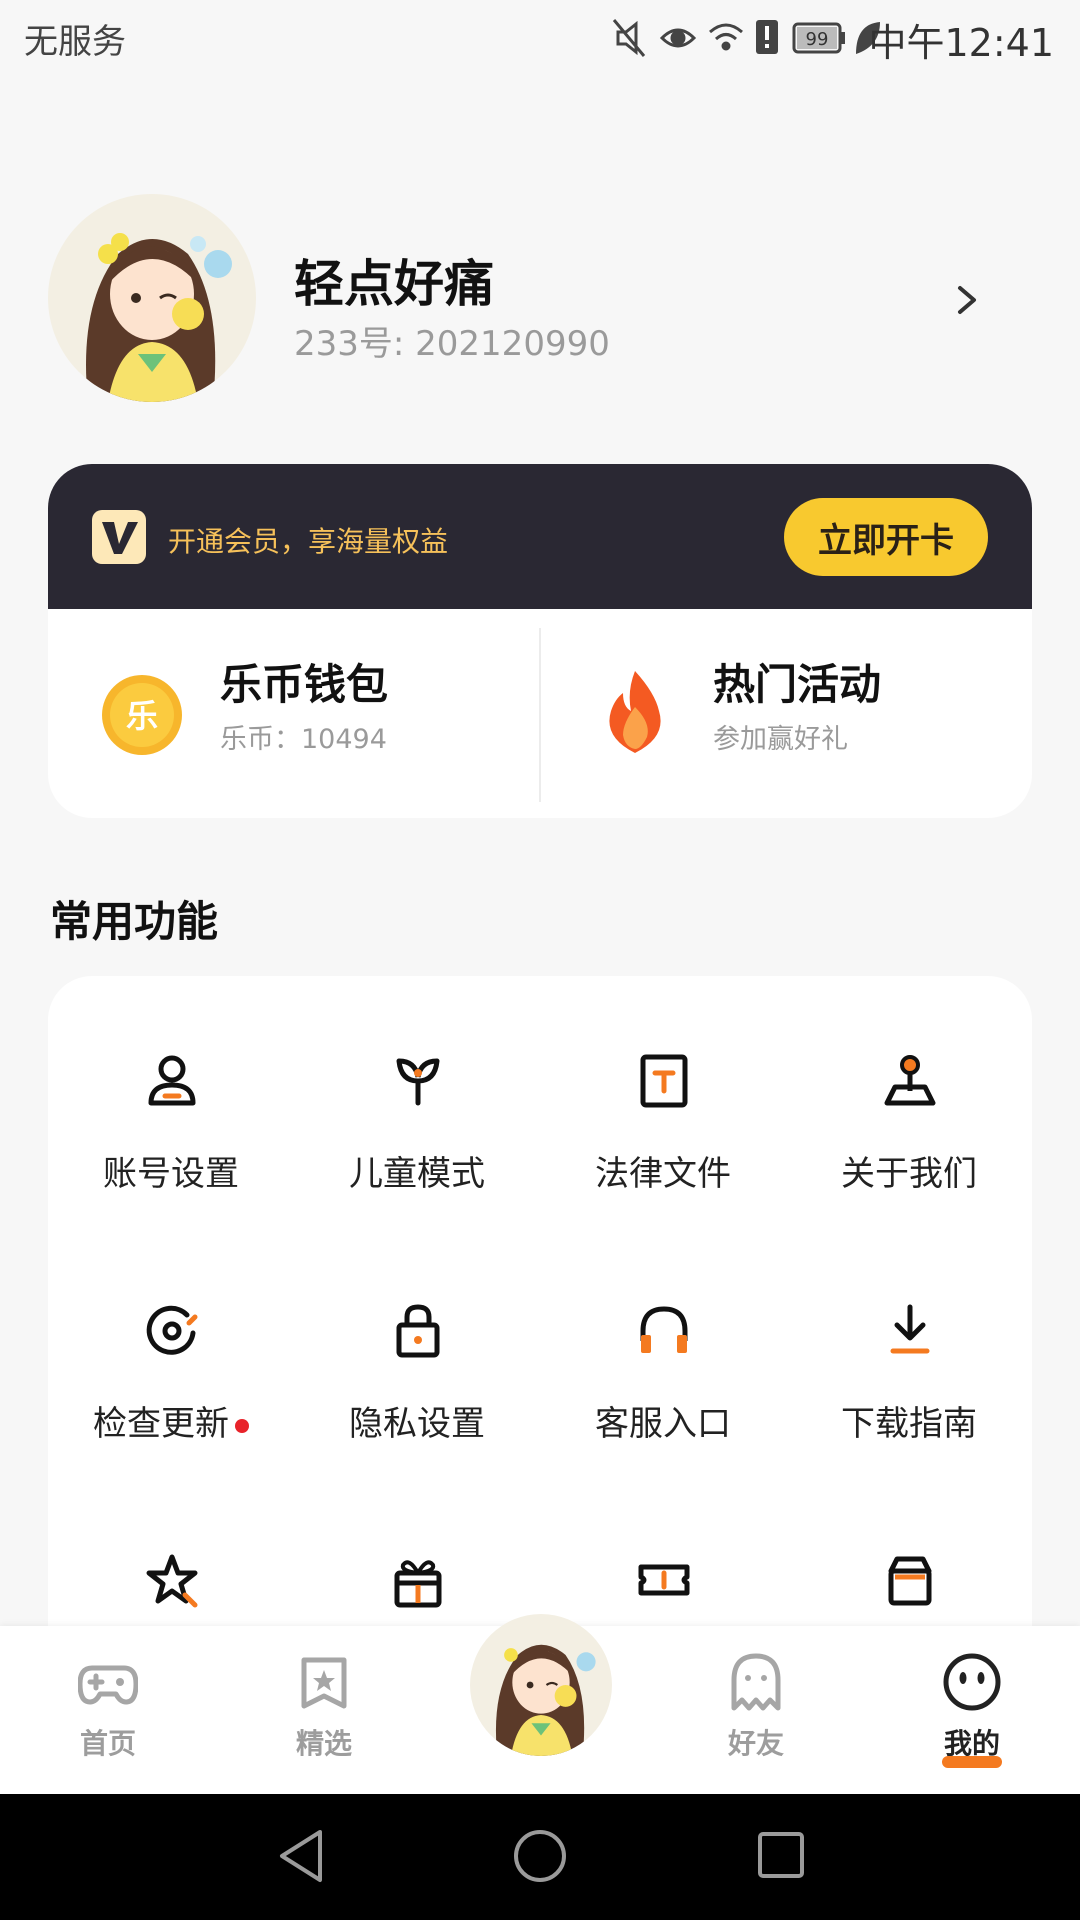 The height and width of the screenshot is (1920, 1080). I want to click on activity-title: 热门活动, so click(797, 684).